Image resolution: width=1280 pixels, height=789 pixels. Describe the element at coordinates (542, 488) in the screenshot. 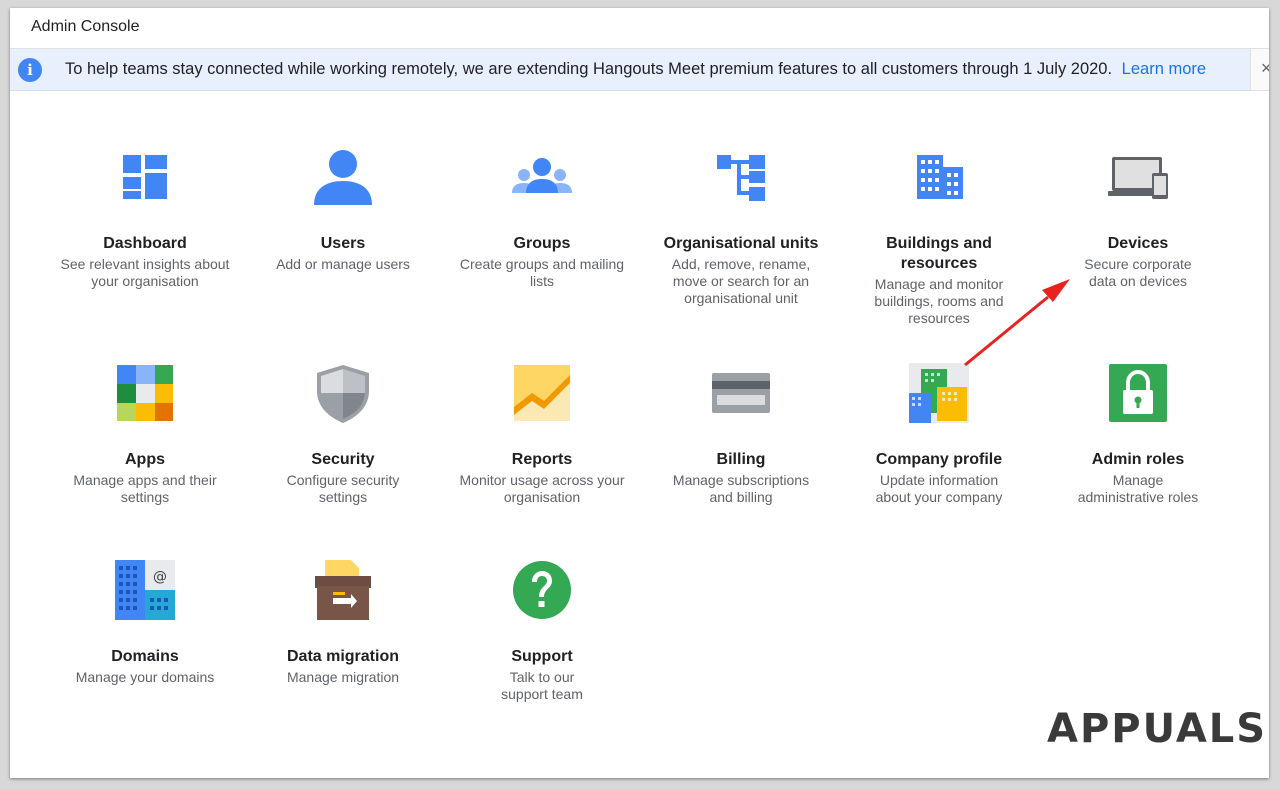

I see `tile-description: Monitor usage across your organisation` at that location.